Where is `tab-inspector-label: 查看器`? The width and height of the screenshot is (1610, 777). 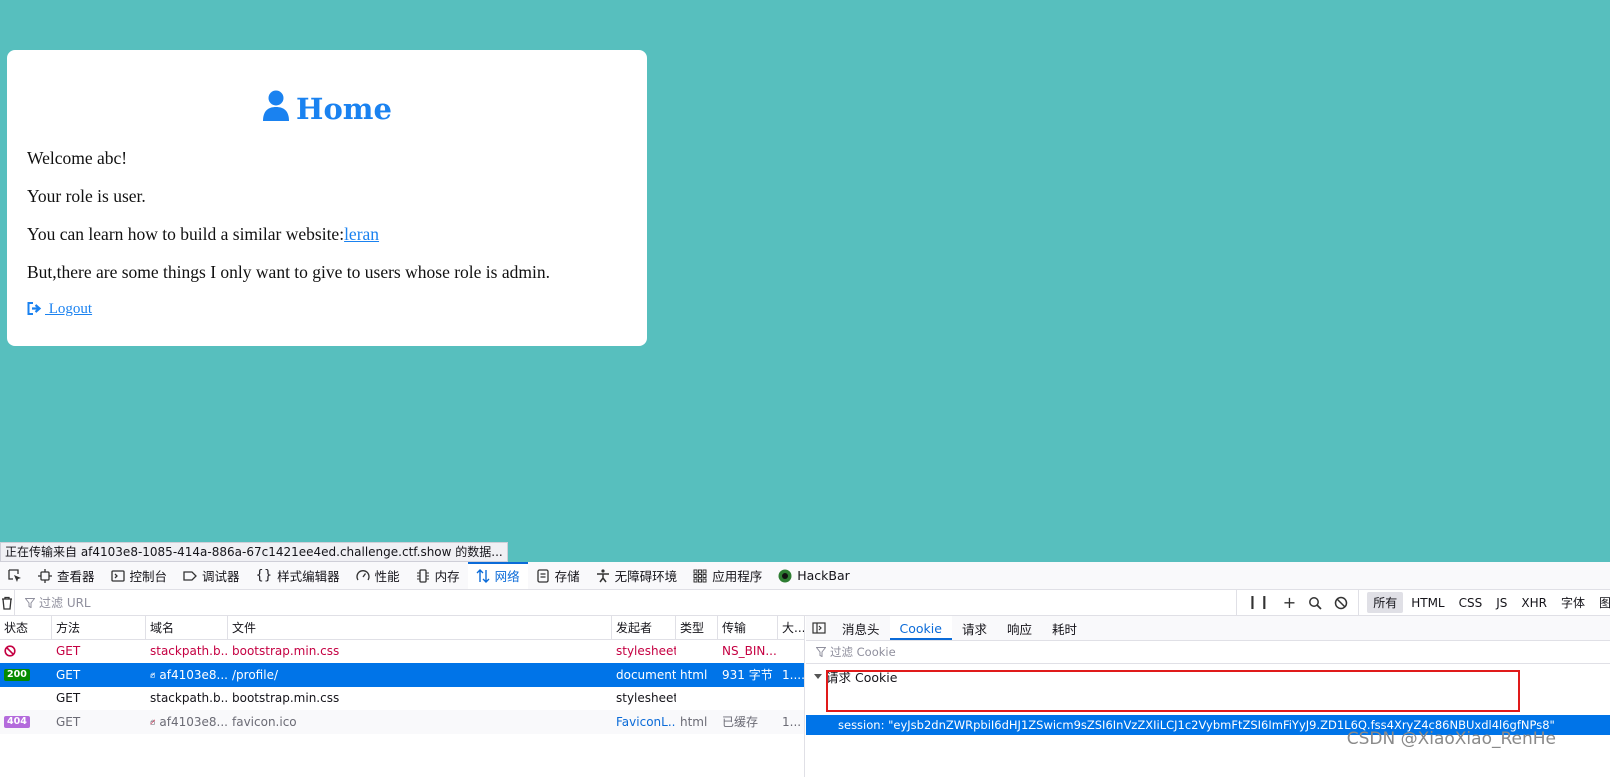
tab-inspector-label: 查看器 is located at coordinates (76, 576).